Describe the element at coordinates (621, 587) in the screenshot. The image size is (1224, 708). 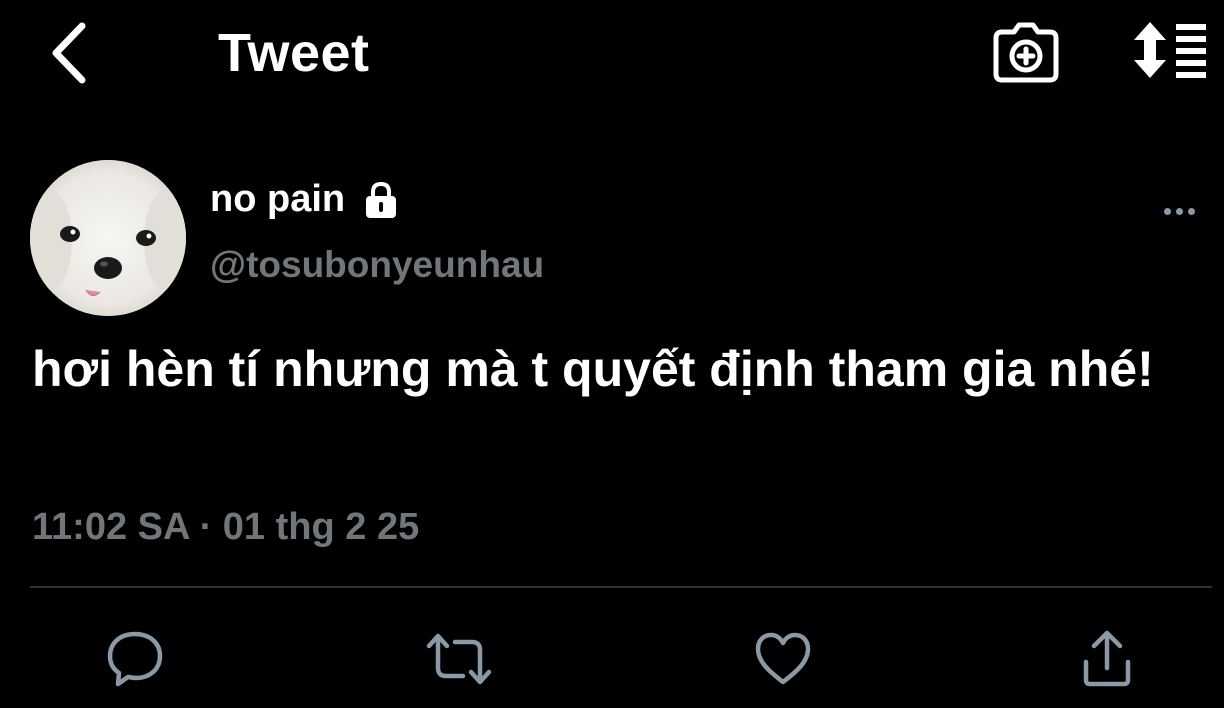
I see `divider` at that location.